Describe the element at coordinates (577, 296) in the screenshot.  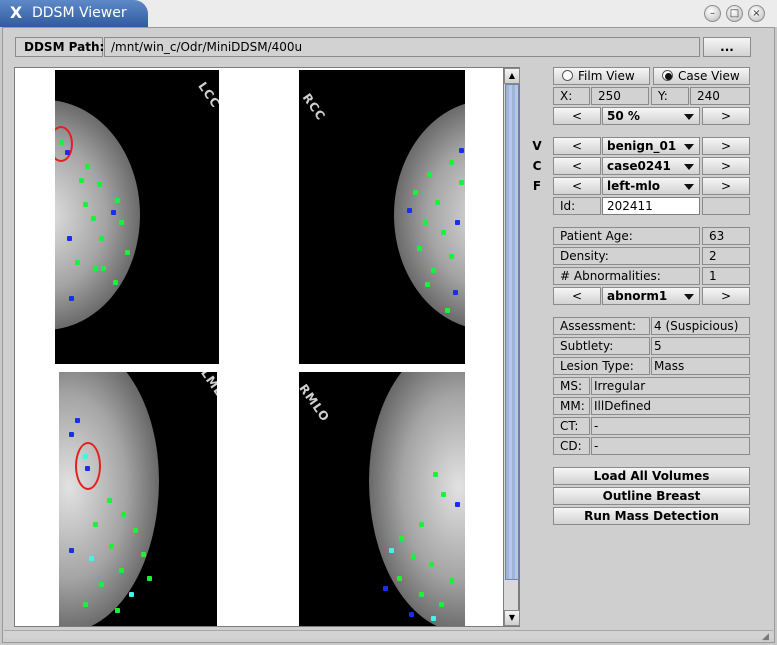
I see `abnorm-prev-button: <` at that location.